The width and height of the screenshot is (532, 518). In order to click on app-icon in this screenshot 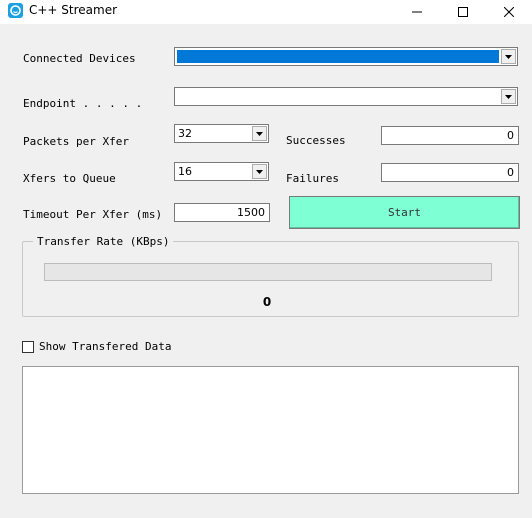, I will do `click(15, 10)`.